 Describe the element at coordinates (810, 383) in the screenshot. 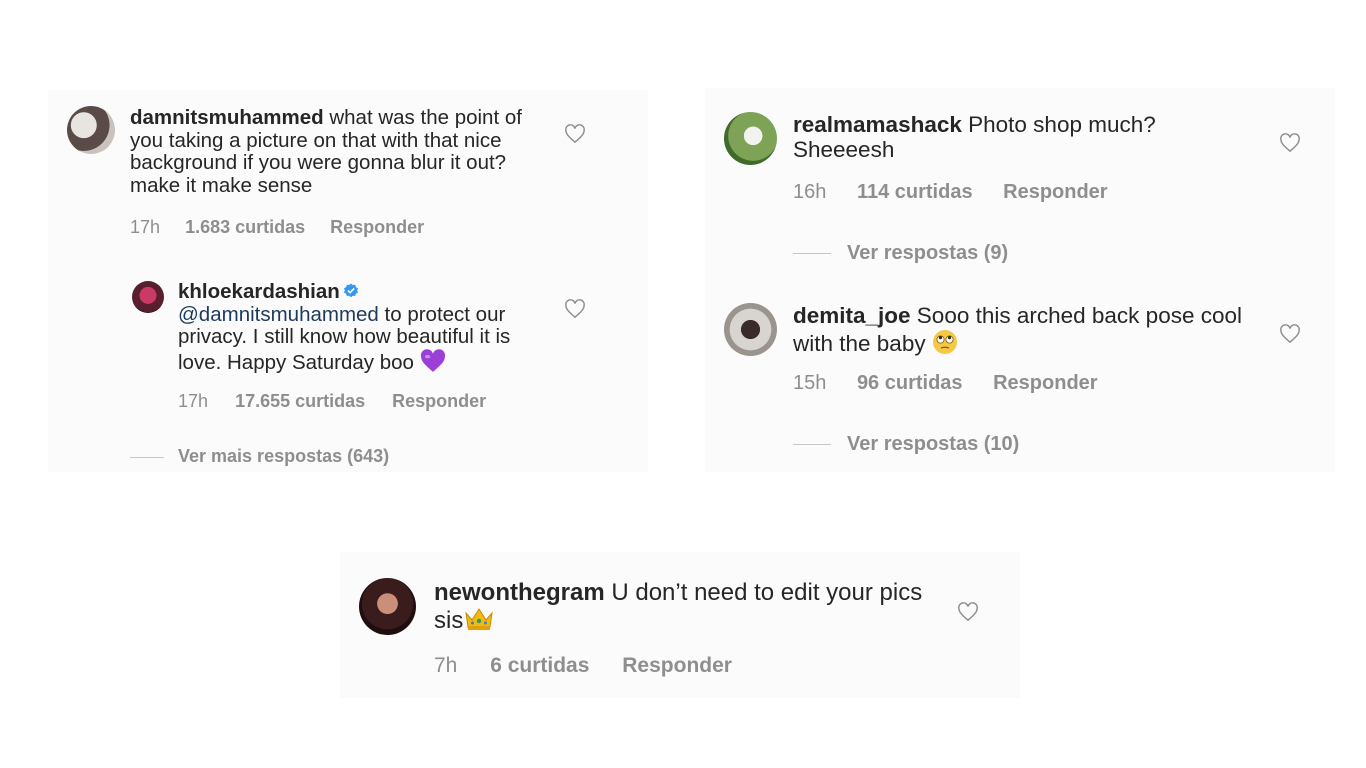

I see `timestamp: 15h` at that location.